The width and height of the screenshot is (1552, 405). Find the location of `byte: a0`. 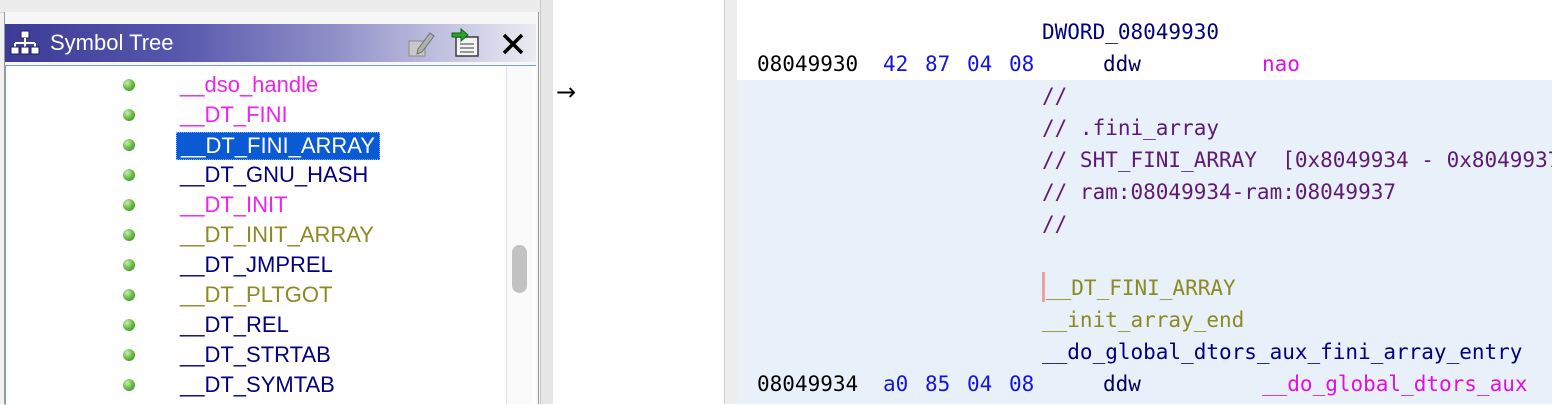

byte: a0 is located at coordinates (895, 384).